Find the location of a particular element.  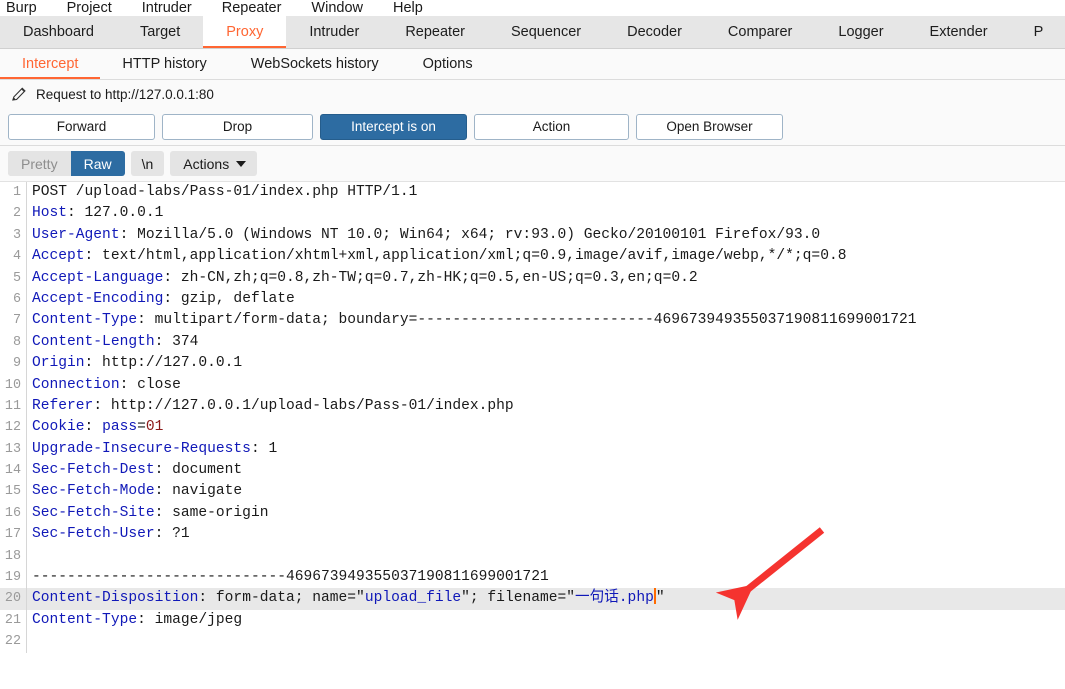

menu-item-burp: Burp is located at coordinates (28, 8).